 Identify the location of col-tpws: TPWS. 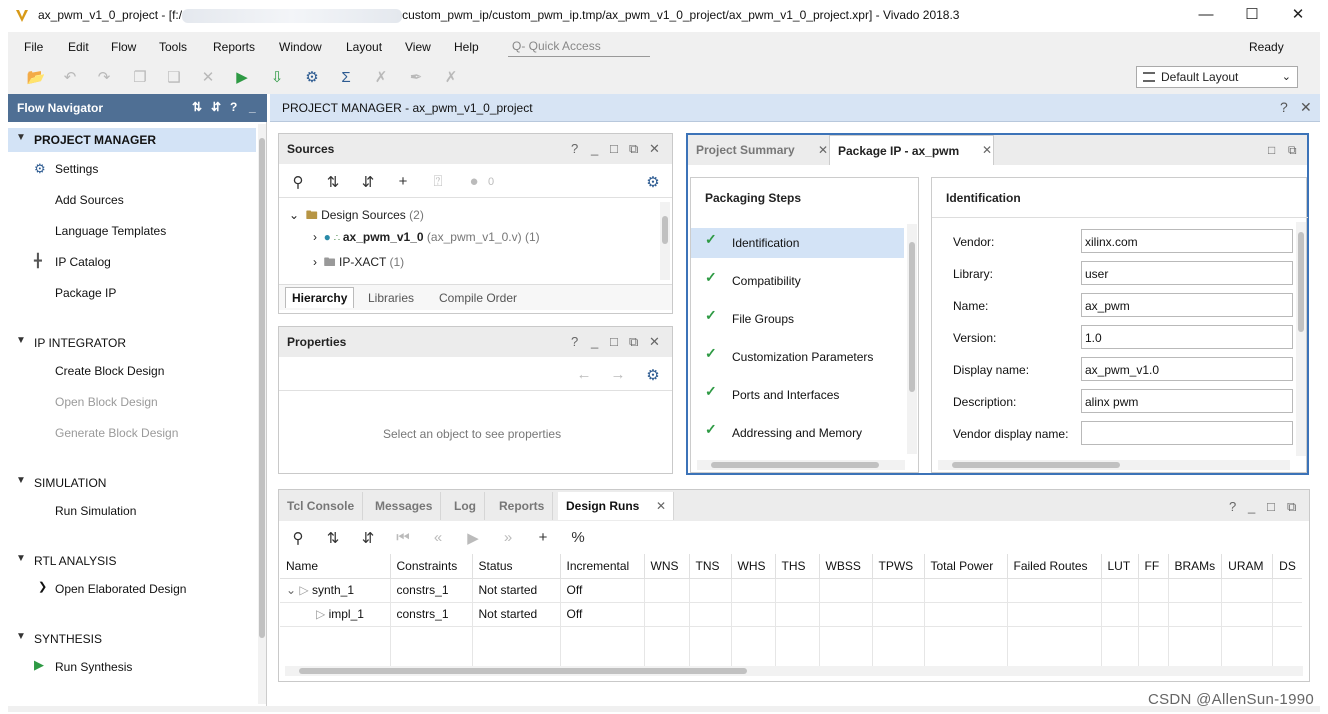
(898, 566).